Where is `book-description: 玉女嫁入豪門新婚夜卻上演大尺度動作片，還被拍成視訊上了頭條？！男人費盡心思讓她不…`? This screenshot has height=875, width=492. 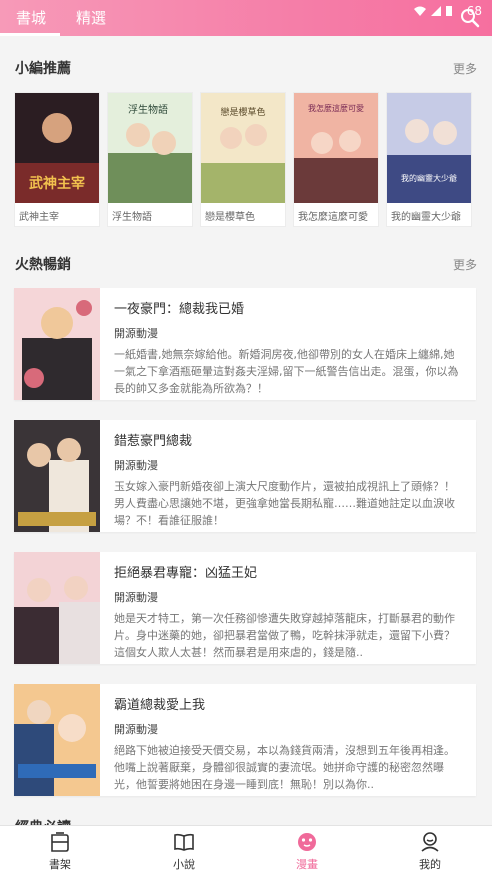
book-description: 玉女嫁入豪門新婚夜卻上演大尺度動作片，還被拍成視訊上了頭條？！男人費盡心思讓她不… is located at coordinates (284, 503).